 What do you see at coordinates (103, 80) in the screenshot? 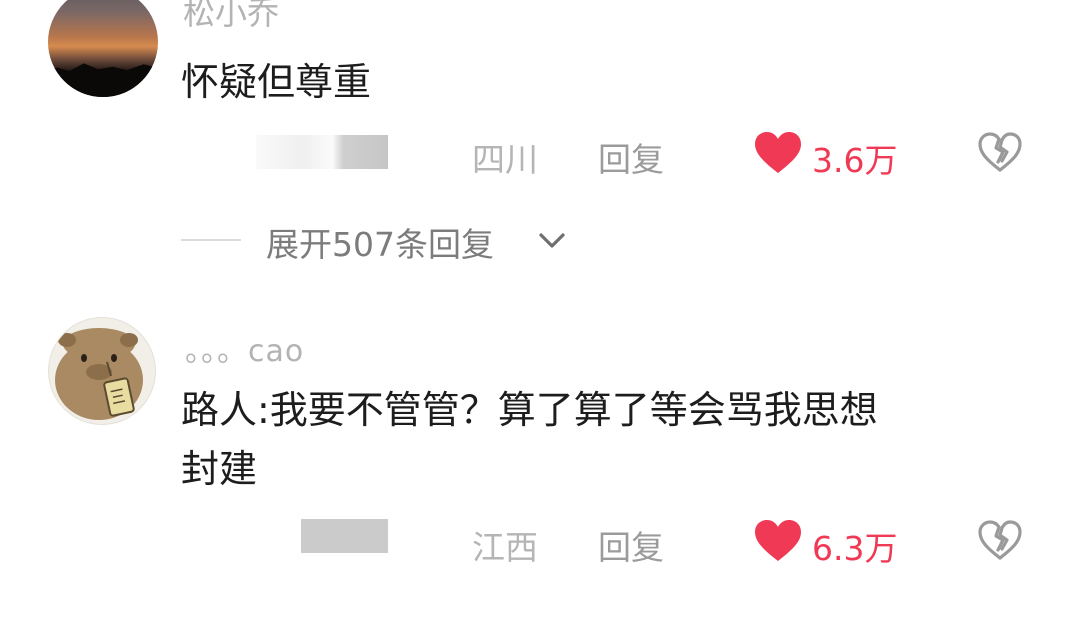
I see `avatar-sunset-image` at bounding box center [103, 80].